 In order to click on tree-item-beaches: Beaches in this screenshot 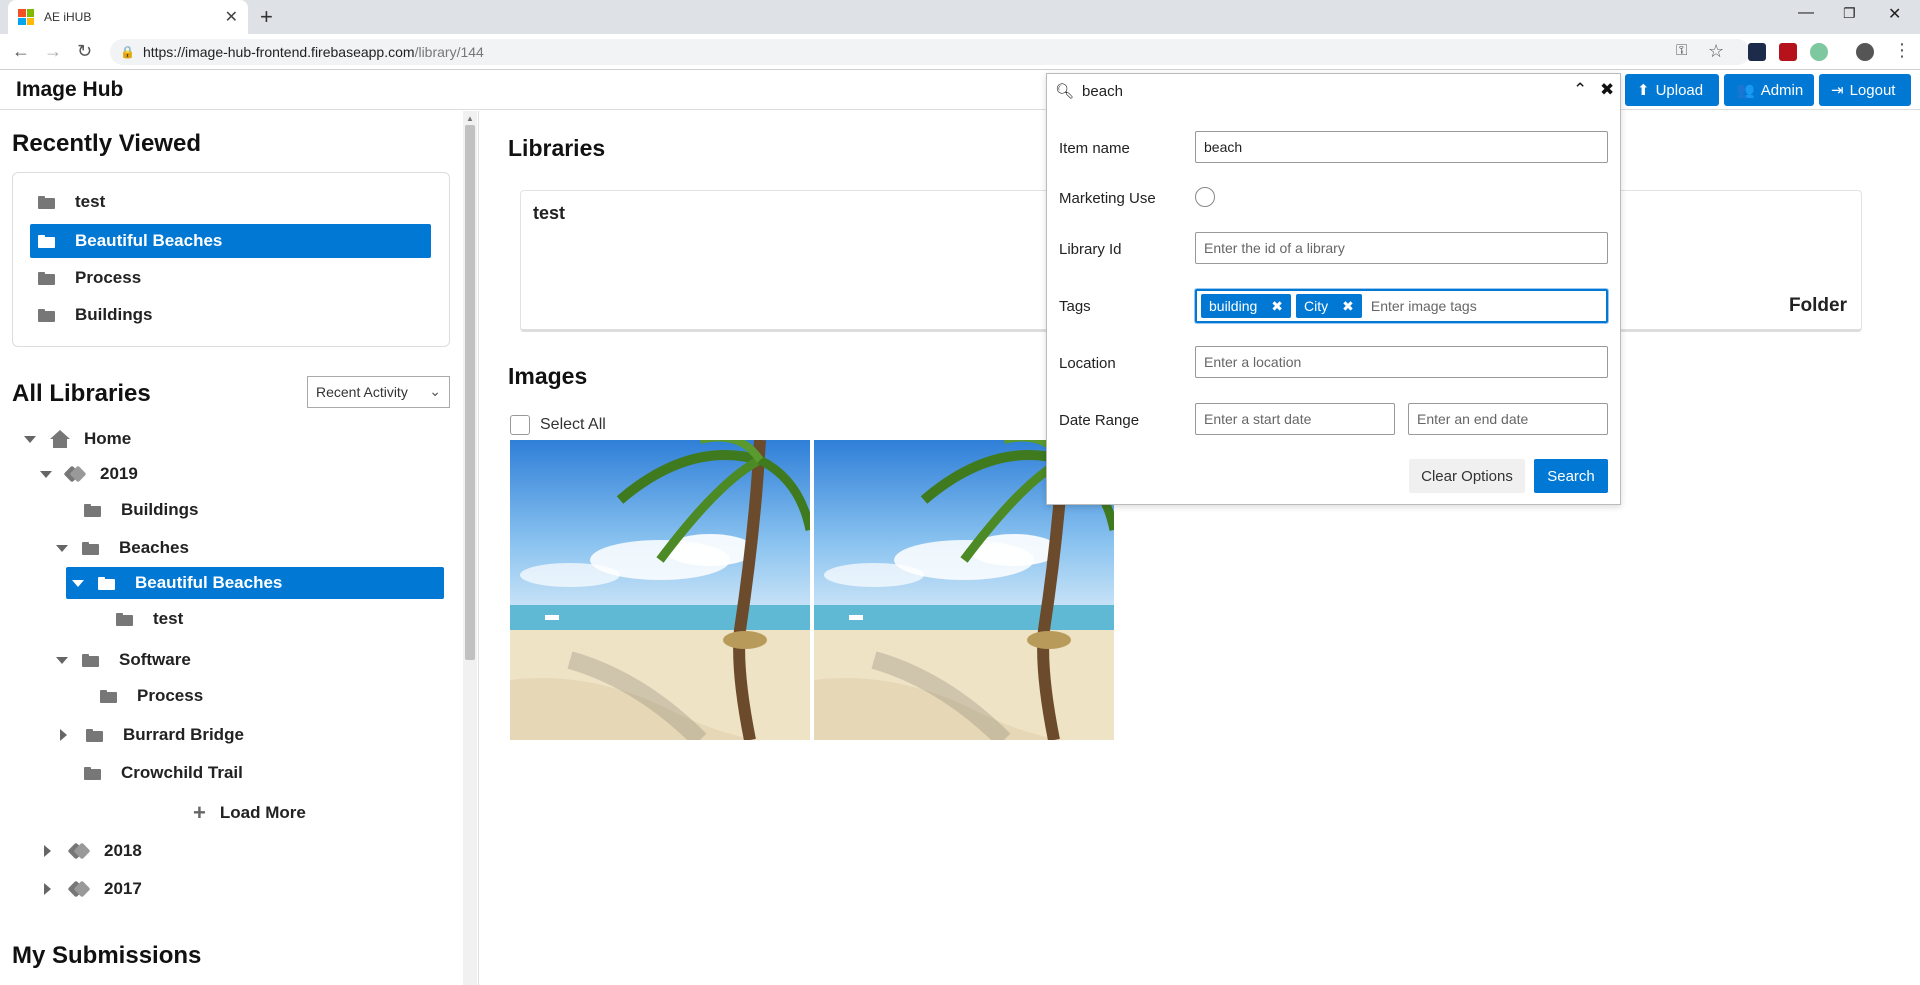, I will do `click(122, 548)`.